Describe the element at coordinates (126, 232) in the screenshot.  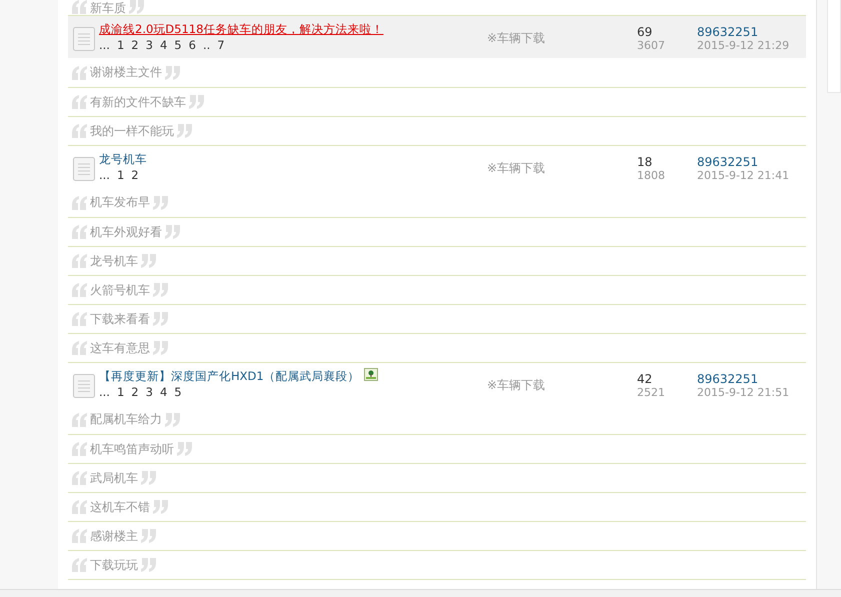
I see `reply-text: 机车外观好看` at that location.